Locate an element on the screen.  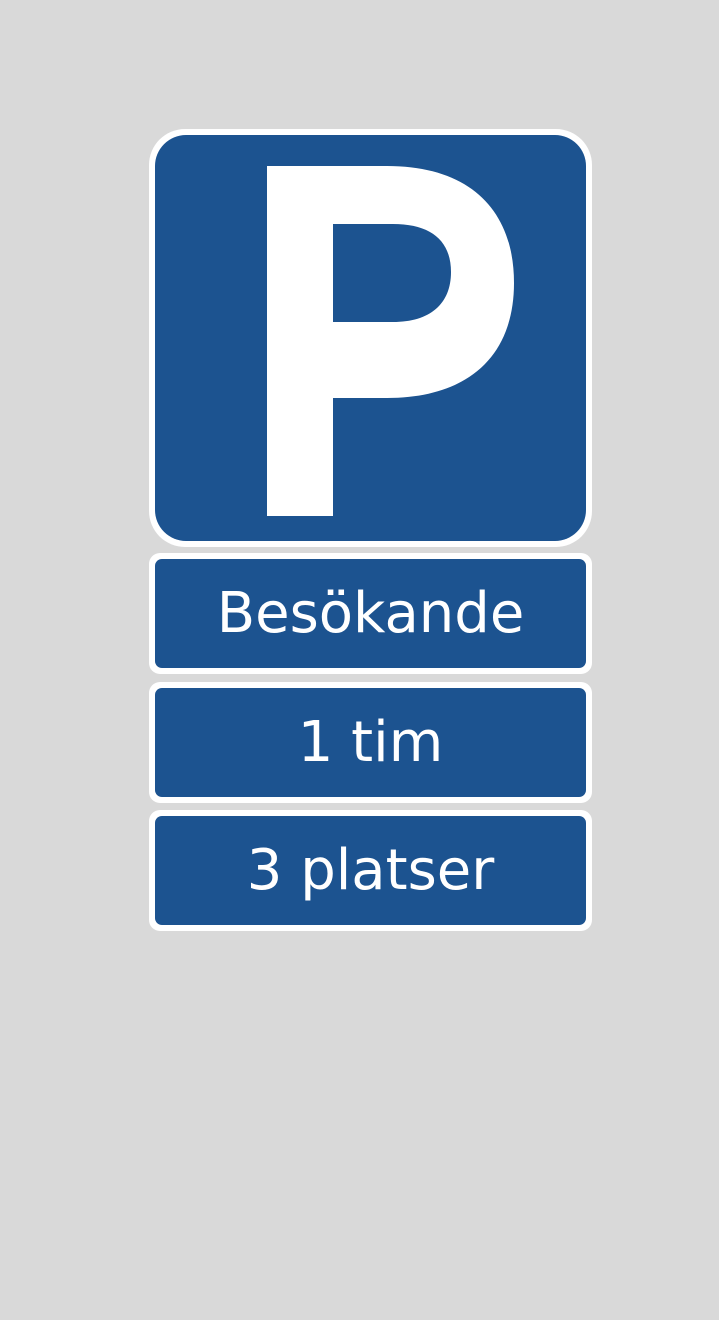
plate-spaces: 3 platser is located at coordinates (370, 870).